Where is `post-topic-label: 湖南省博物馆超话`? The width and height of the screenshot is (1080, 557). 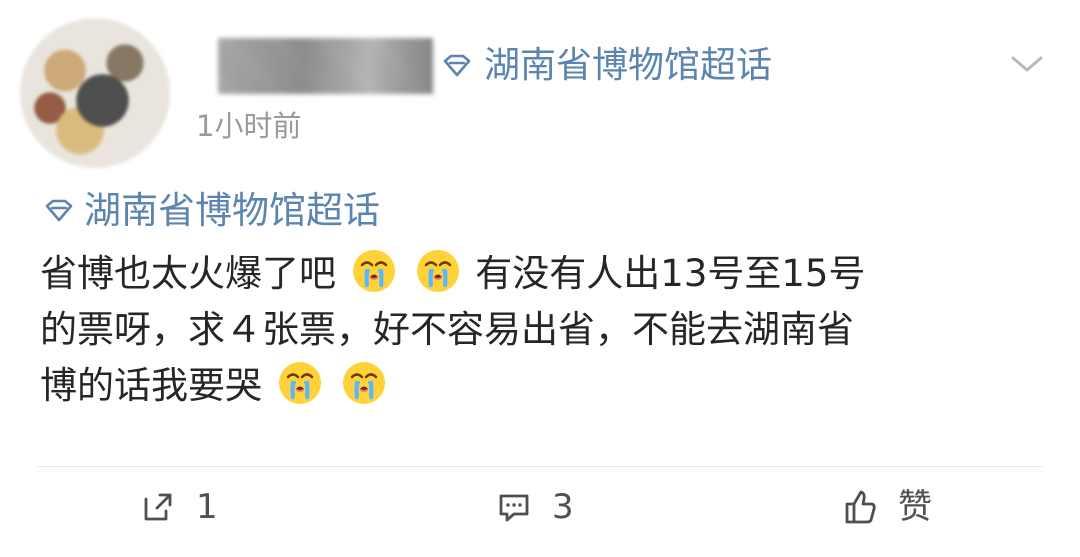
post-topic-label: 湖南省博物馆超话 is located at coordinates (232, 210).